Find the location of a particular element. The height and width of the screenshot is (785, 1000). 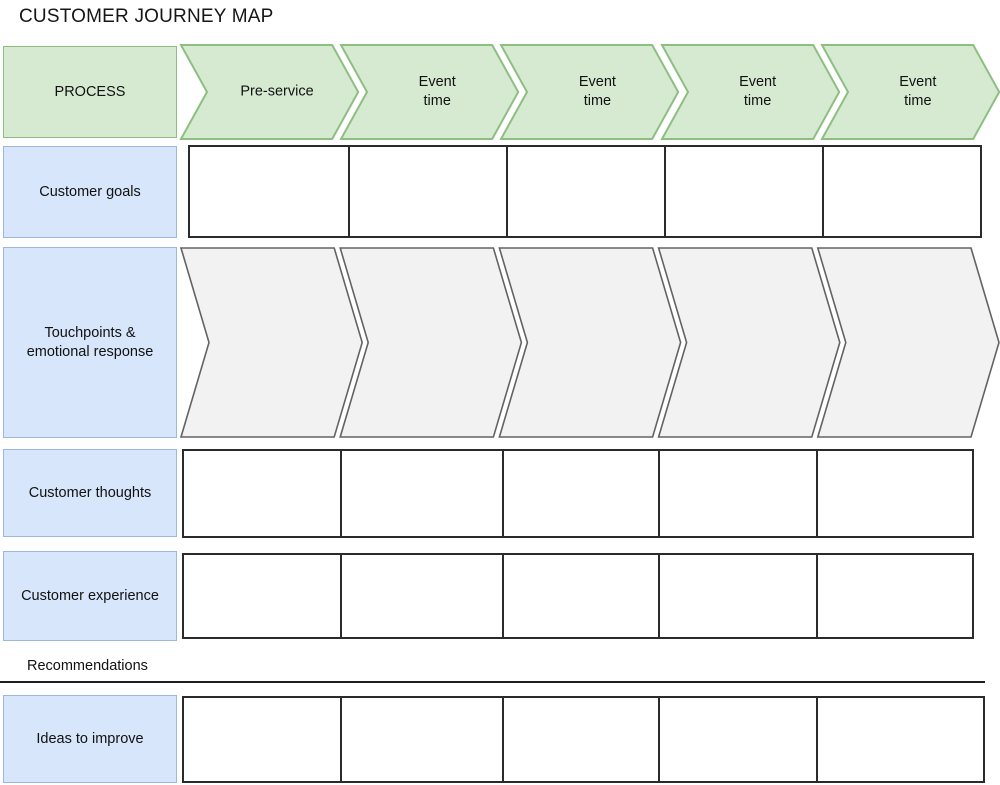

process-label: PROCESS is located at coordinates (90, 91).